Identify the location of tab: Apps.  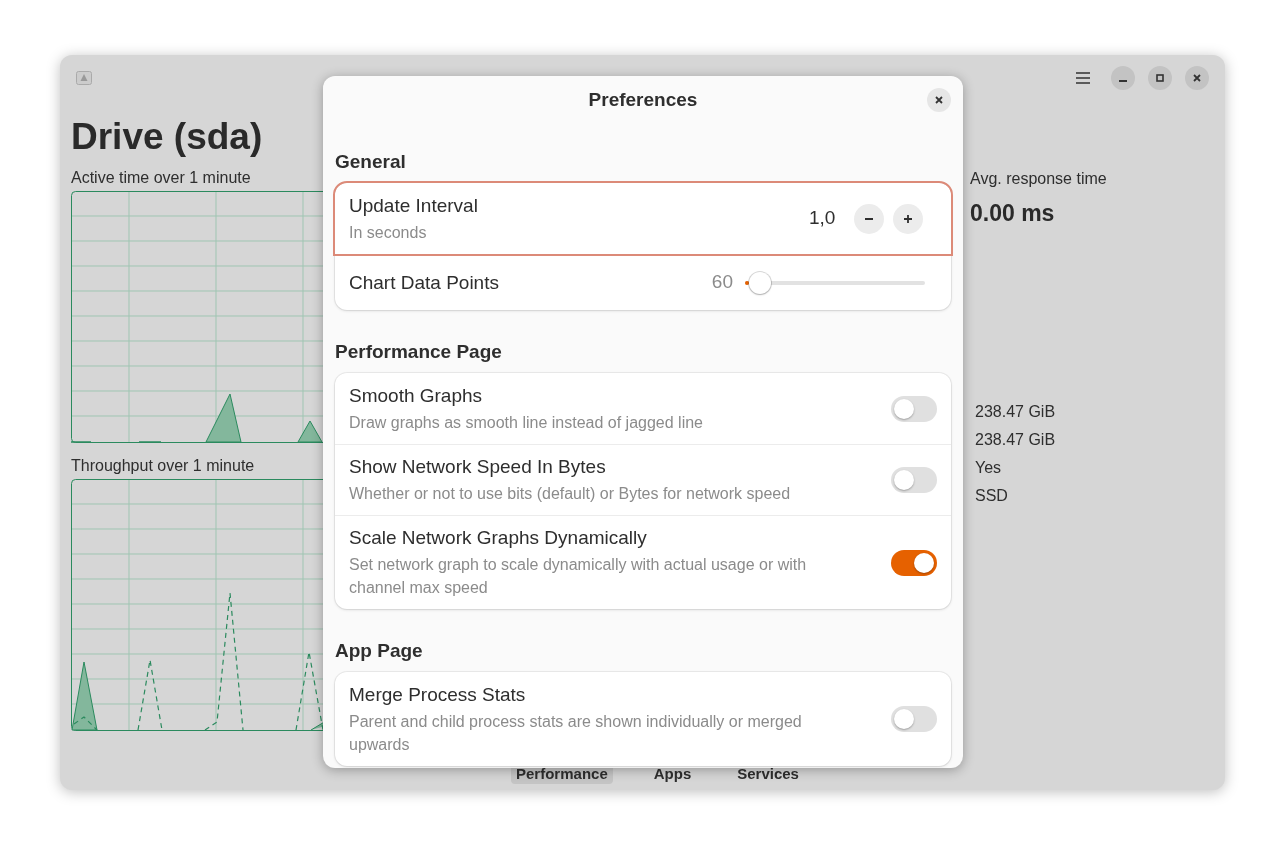
(672, 774).